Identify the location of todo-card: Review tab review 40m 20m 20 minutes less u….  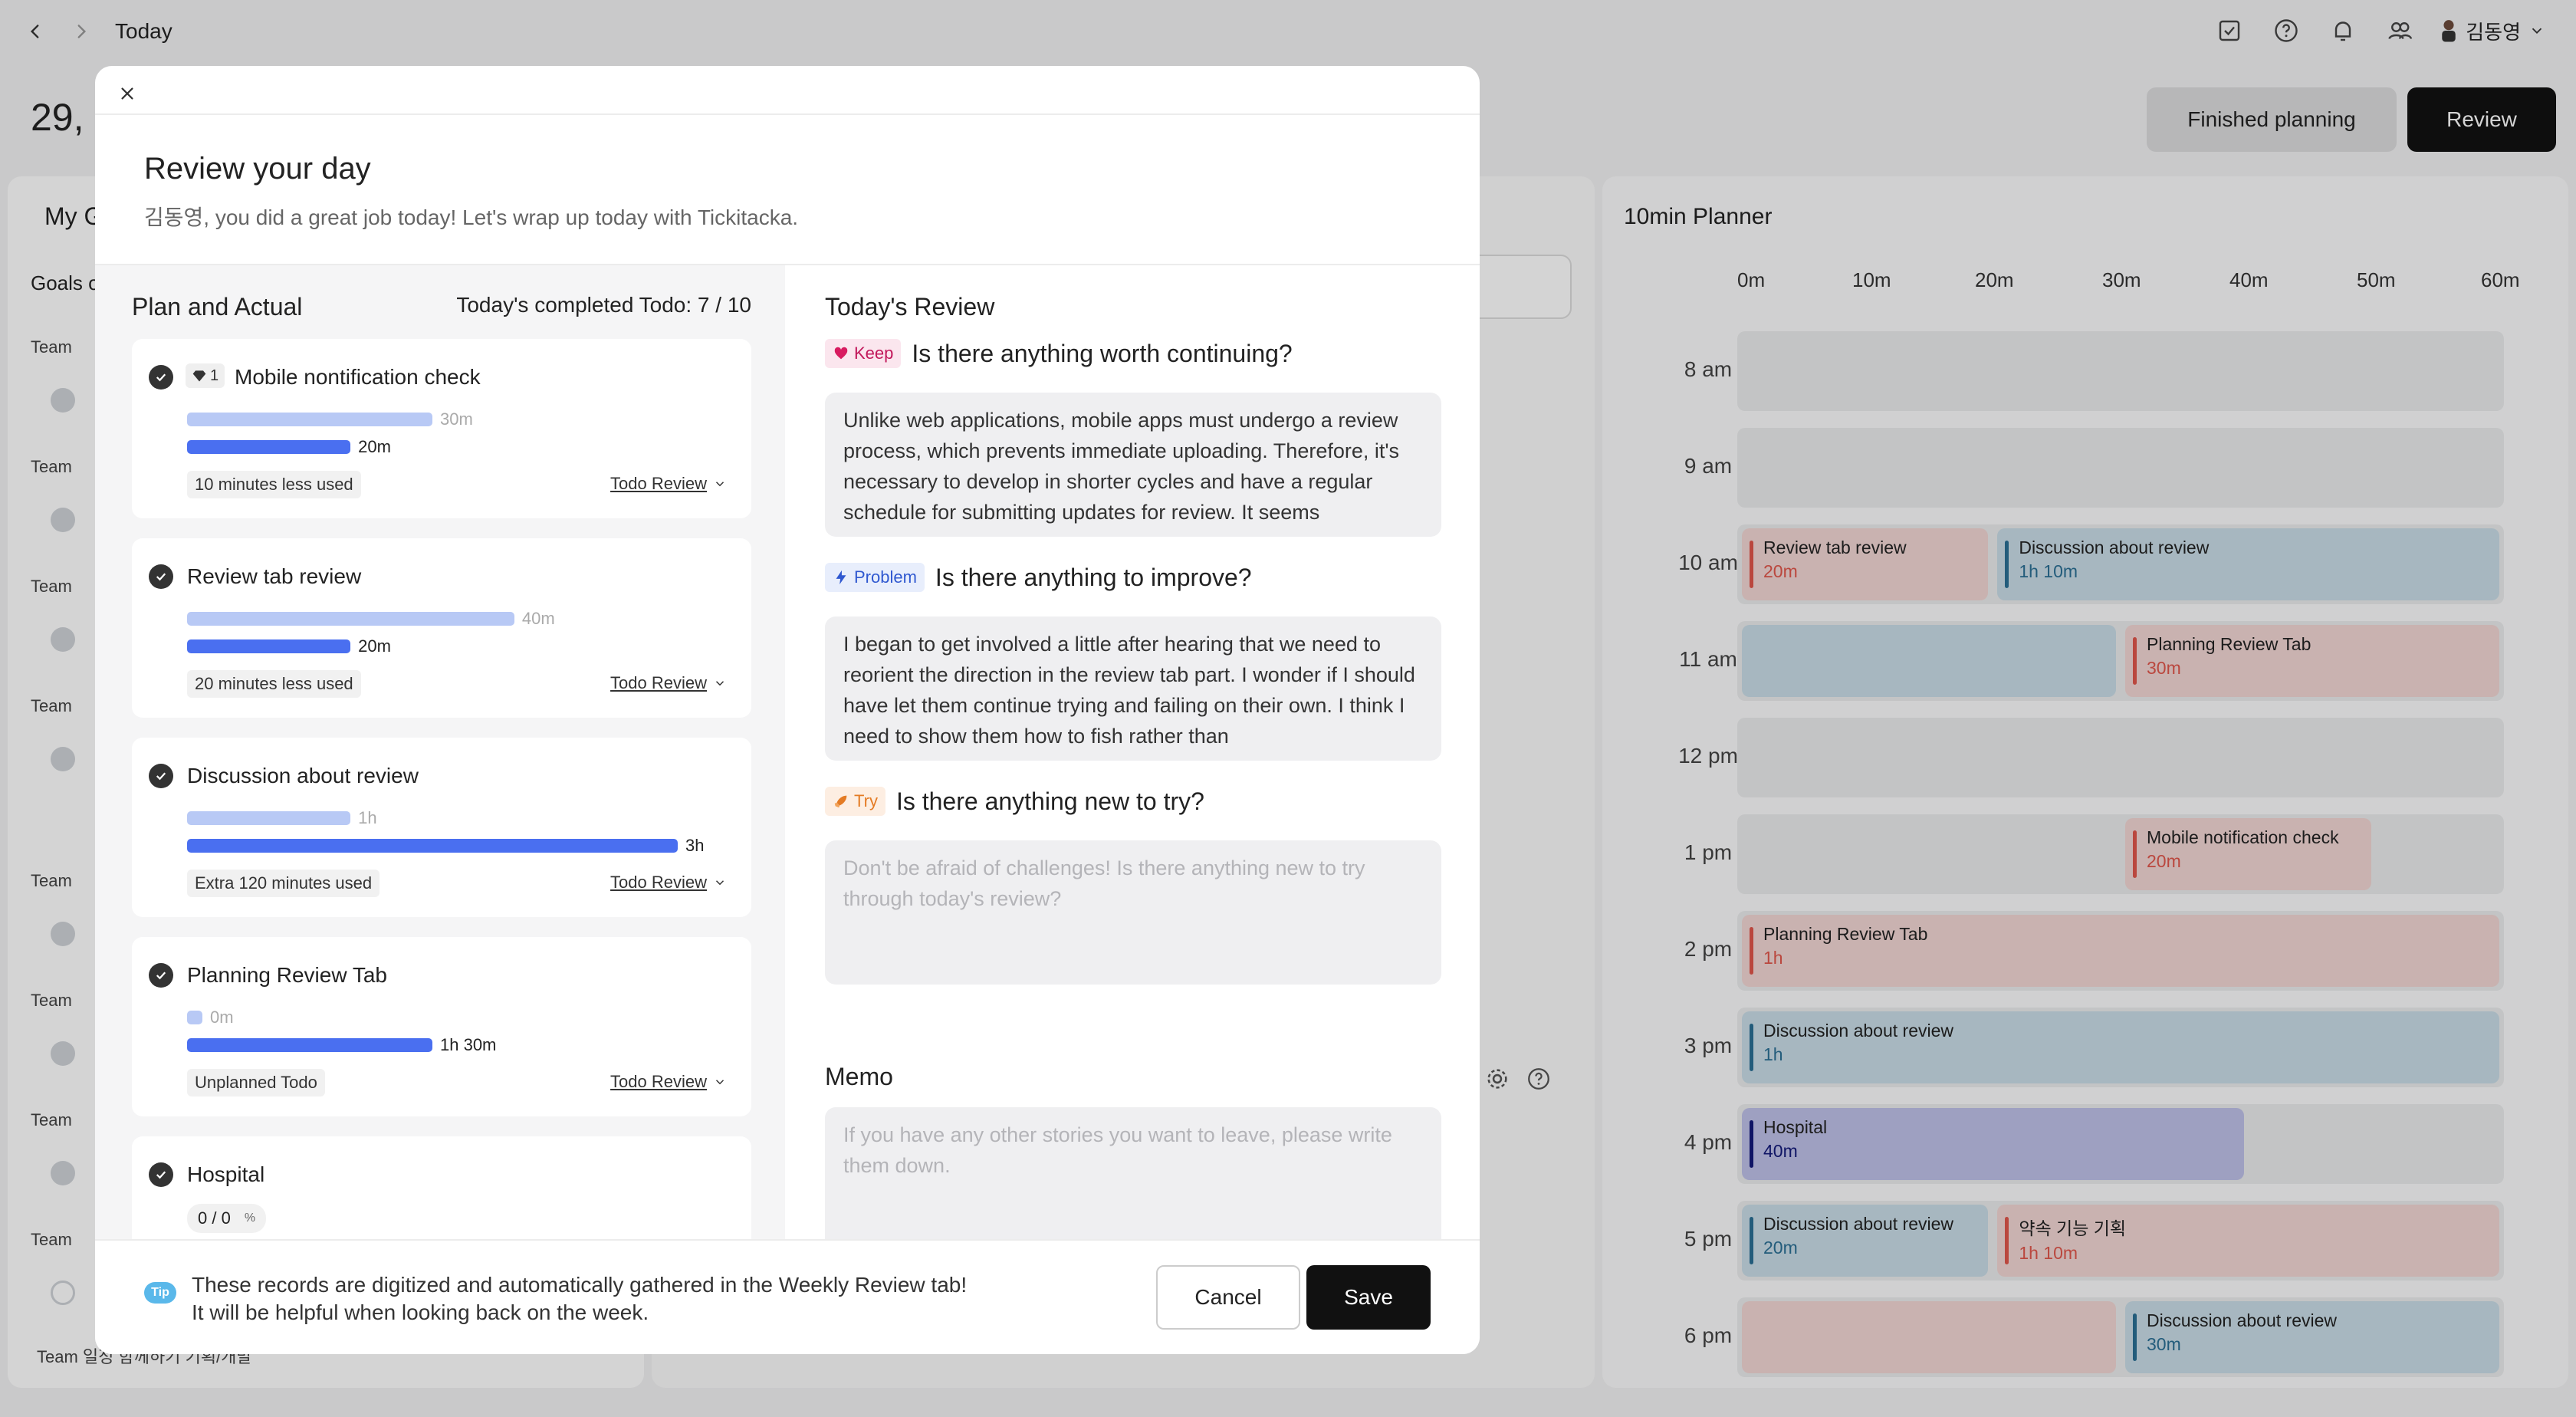
(442, 628).